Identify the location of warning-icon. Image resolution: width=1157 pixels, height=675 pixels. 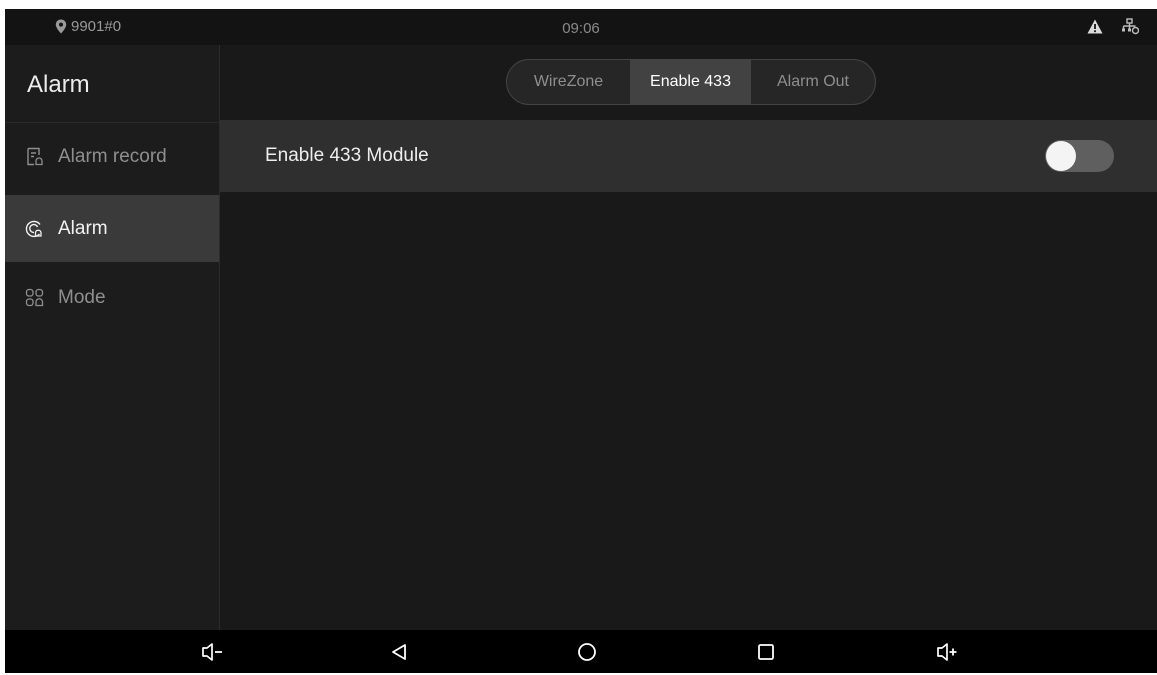
(1095, 26).